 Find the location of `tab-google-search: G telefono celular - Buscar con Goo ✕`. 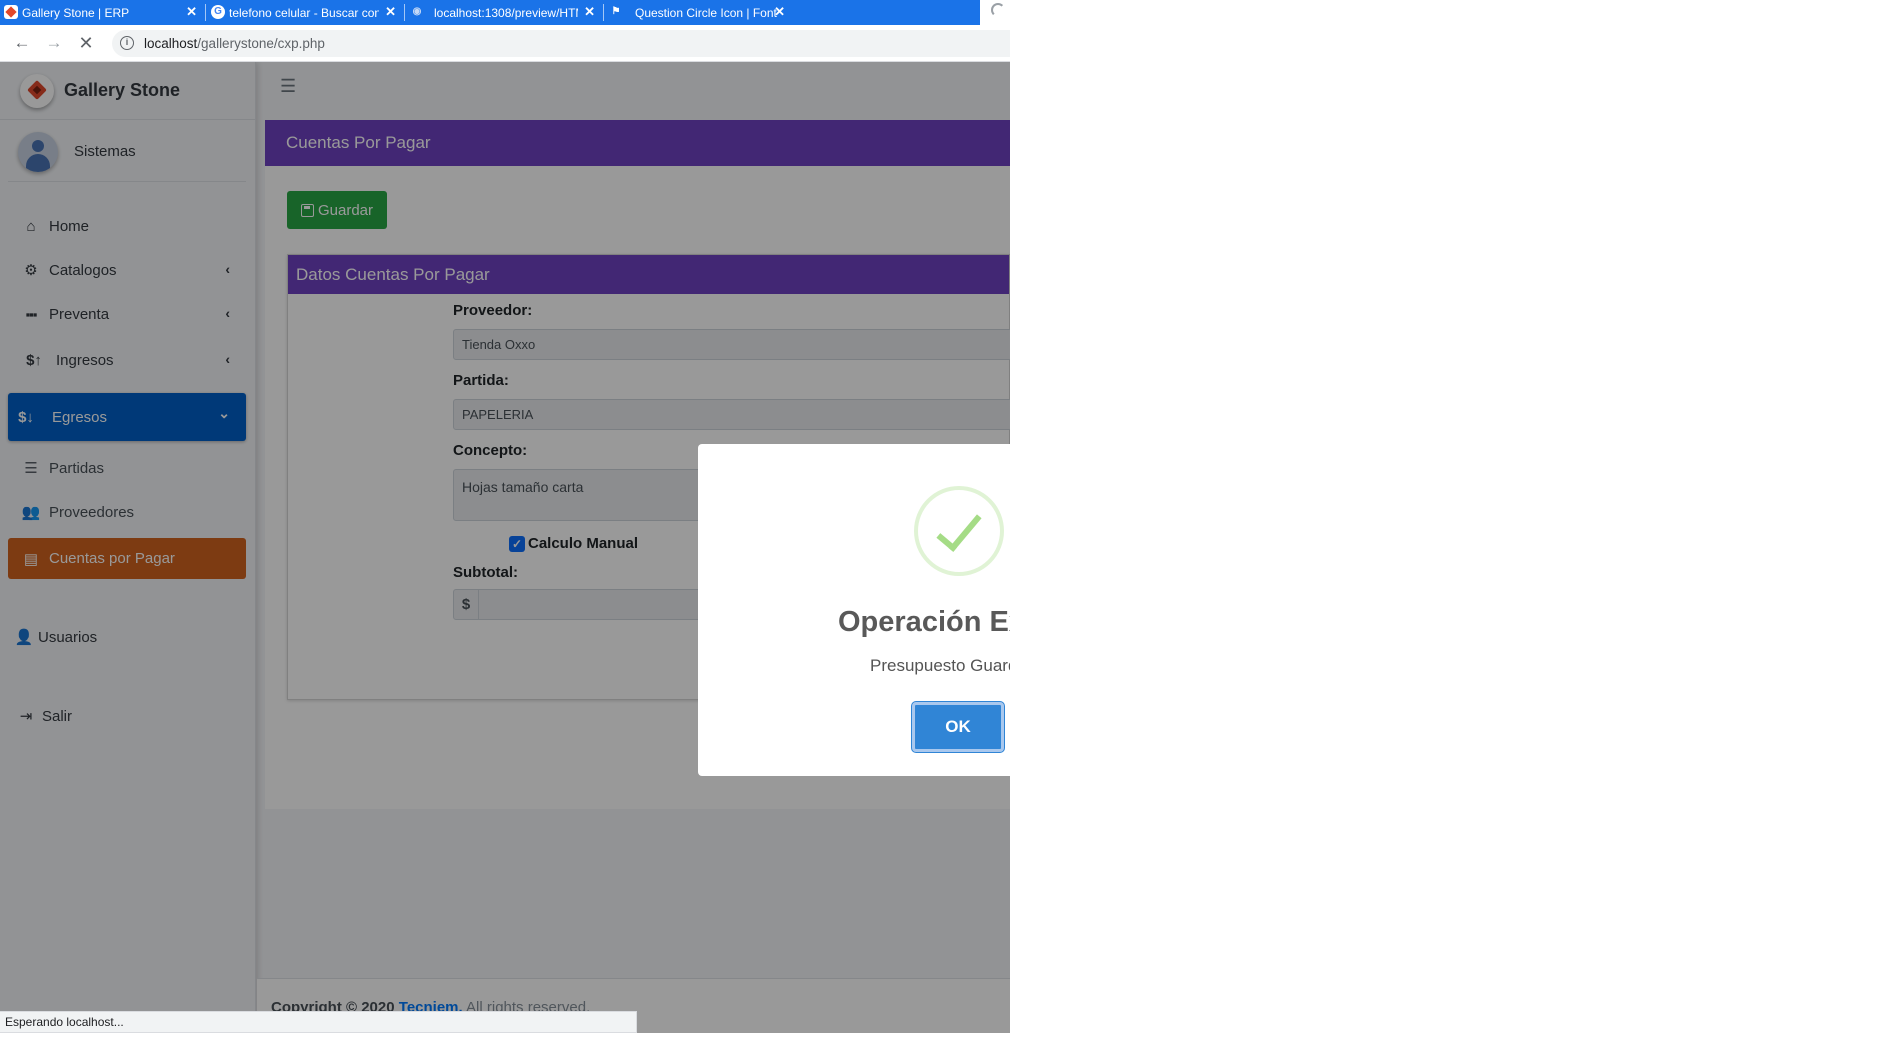

tab-google-search: G telefono celular - Buscar con Goo ✕ is located at coordinates (305, 12).